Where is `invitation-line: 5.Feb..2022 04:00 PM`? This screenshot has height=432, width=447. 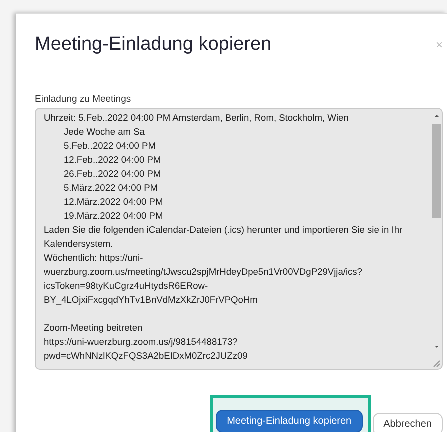
invitation-line: 5.Feb..2022 04:00 PM is located at coordinates (110, 146).